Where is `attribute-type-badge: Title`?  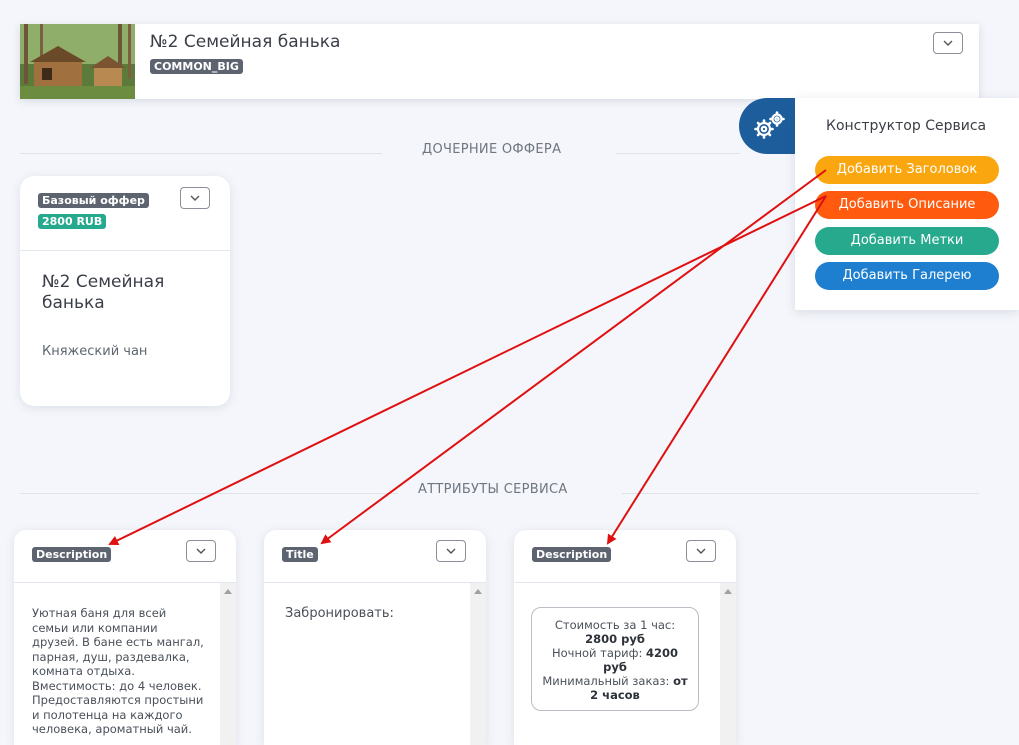 attribute-type-badge: Title is located at coordinates (300, 552).